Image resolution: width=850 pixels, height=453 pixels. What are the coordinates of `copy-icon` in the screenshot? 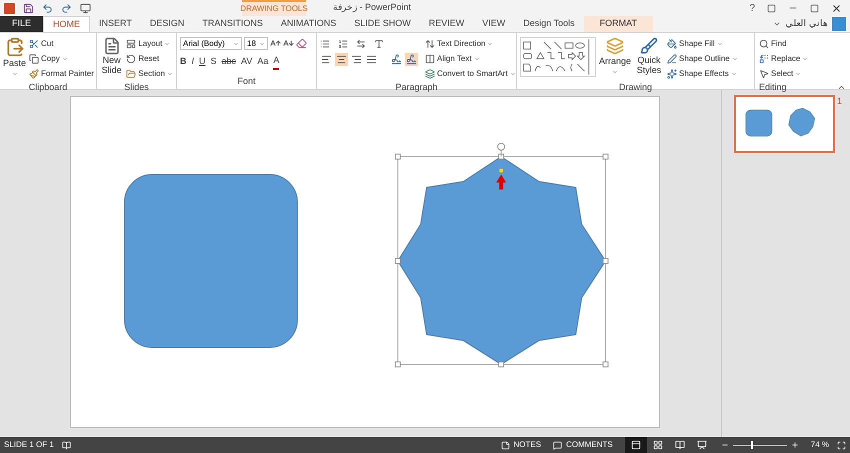 It's located at (34, 59).